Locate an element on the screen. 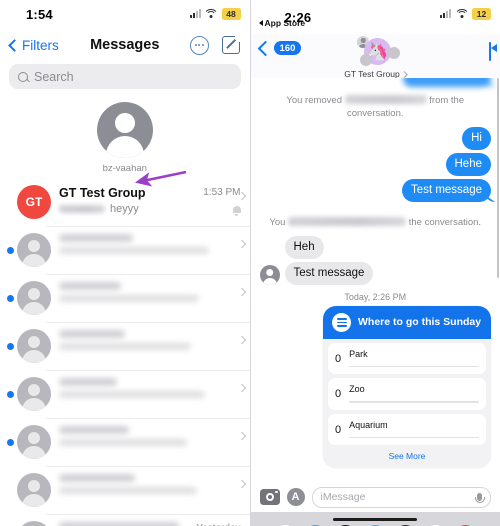  battery-badge: 12 is located at coordinates (481, 14).